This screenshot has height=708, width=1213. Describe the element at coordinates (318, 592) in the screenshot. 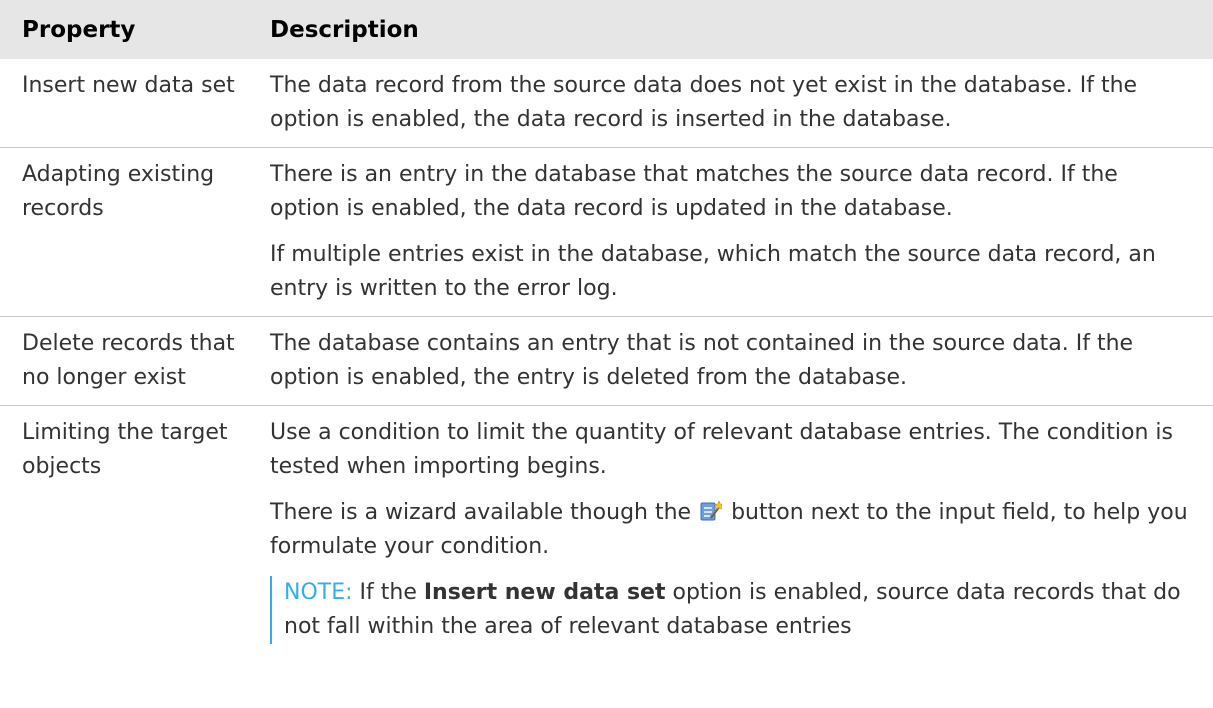

I see `note-label: NOTE:` at that location.